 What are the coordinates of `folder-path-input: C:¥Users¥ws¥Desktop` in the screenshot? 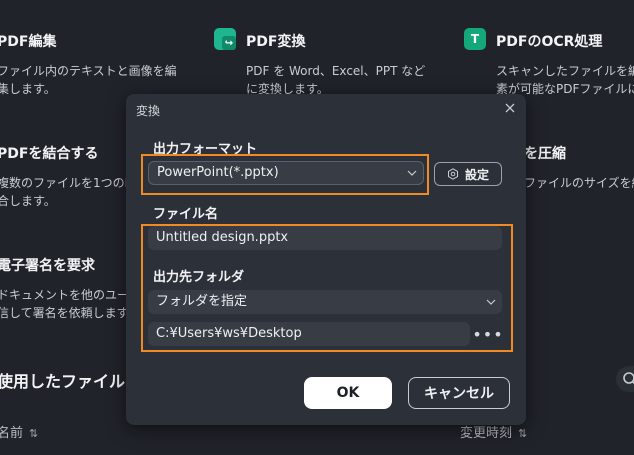 It's located at (309, 334).